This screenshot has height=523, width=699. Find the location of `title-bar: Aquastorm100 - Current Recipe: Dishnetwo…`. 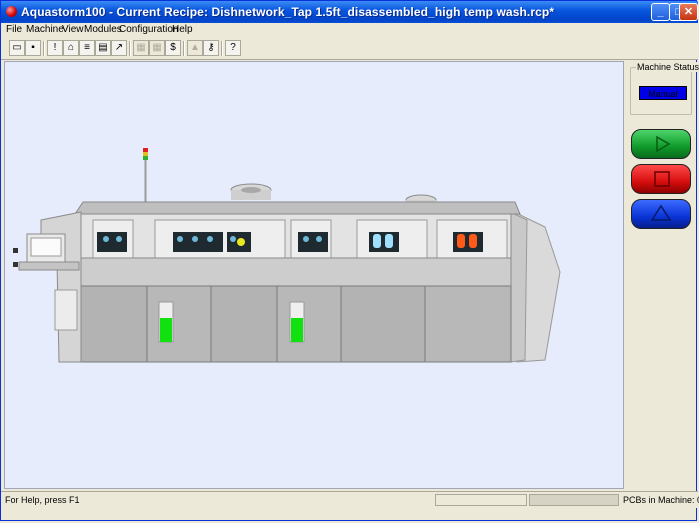

title-bar: Aquastorm100 - Current Recipe: Dishnetwo… is located at coordinates (349, 12).